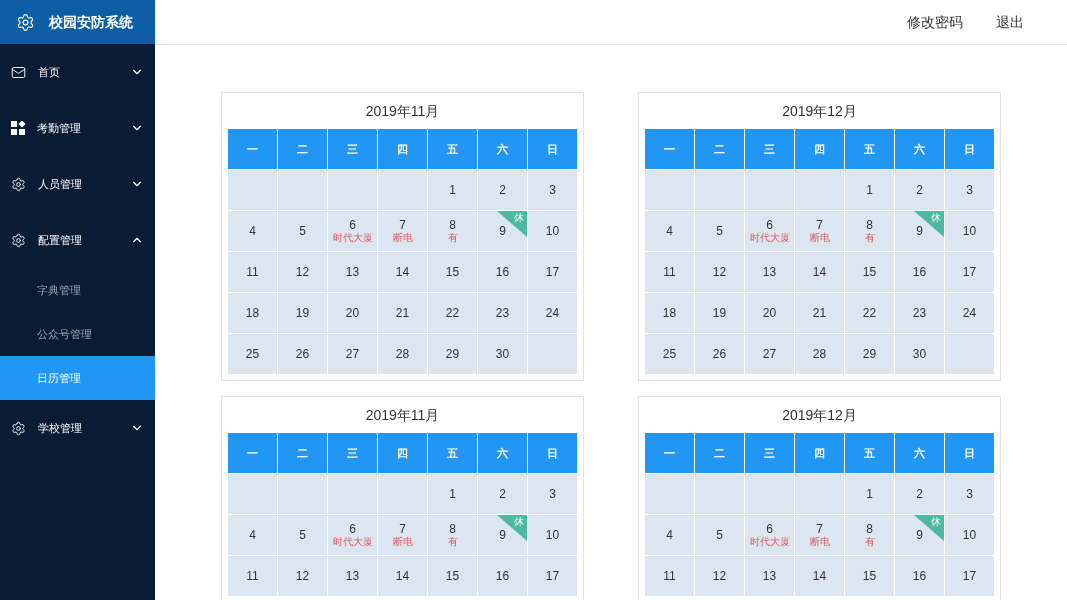  I want to click on sidebar-item: 考勤管理, so click(77, 128).